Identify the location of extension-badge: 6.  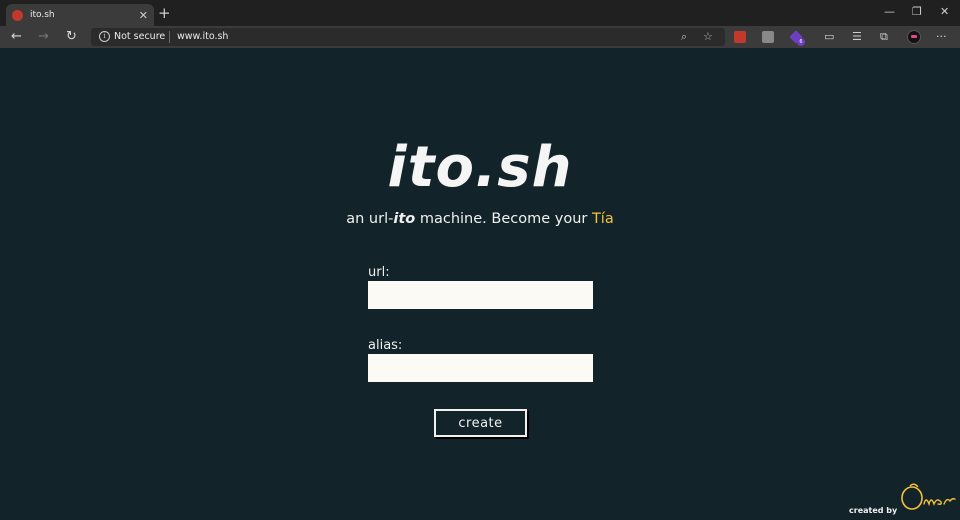
(801, 42).